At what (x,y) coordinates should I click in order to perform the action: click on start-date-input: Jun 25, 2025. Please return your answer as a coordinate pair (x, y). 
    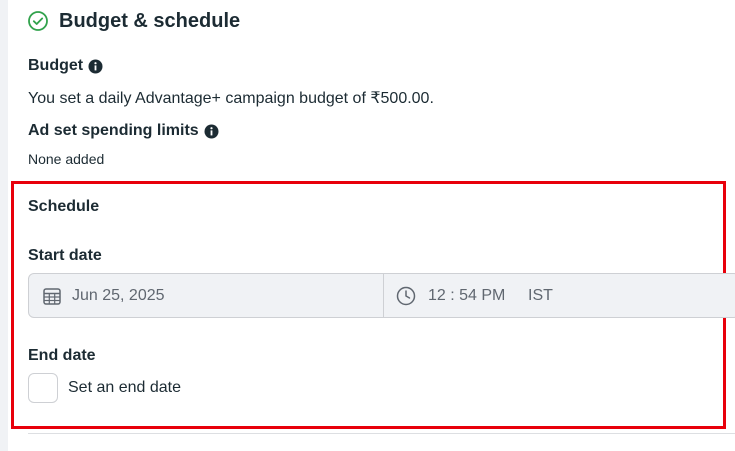
    Looking at the image, I should click on (206, 295).